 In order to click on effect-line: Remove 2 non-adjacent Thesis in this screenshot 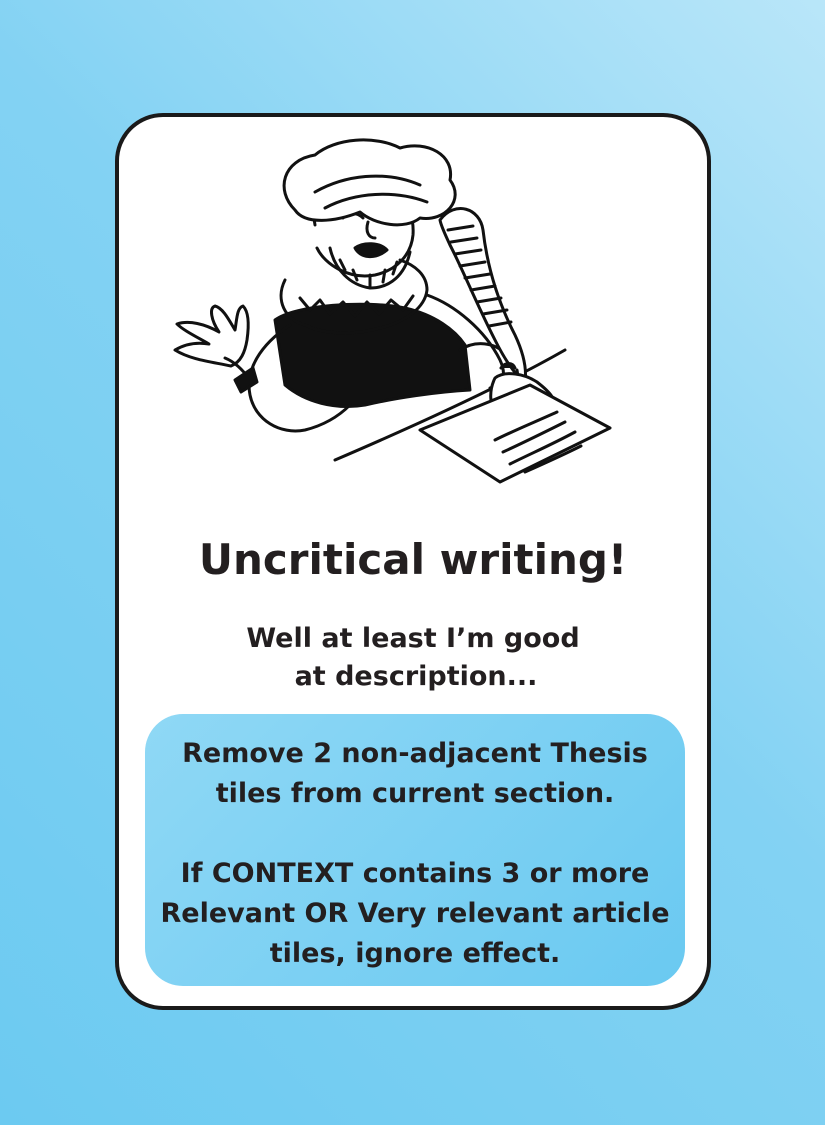, I will do `click(415, 753)`.